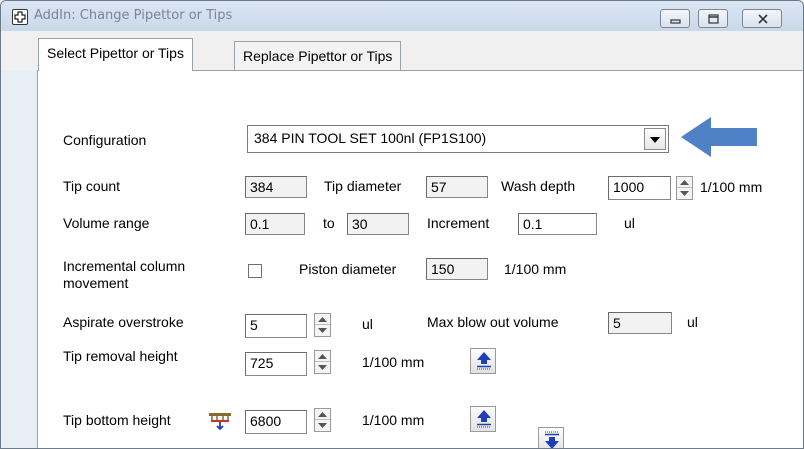 This screenshot has height=449, width=804. I want to click on tip-bottom-height-input: 6800, so click(276, 422).